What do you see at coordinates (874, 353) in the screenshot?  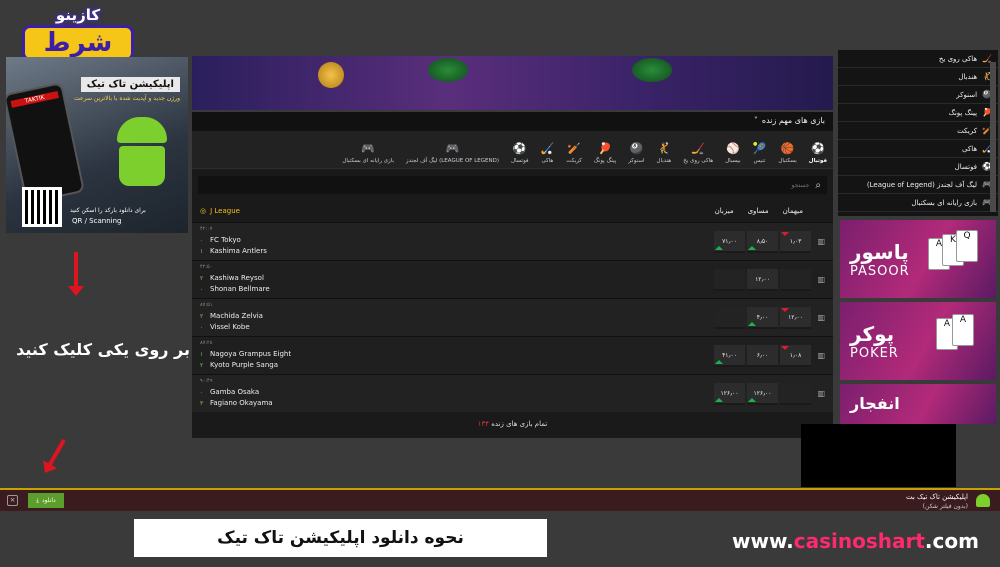 I see `promo-title-en: POKER` at bounding box center [874, 353].